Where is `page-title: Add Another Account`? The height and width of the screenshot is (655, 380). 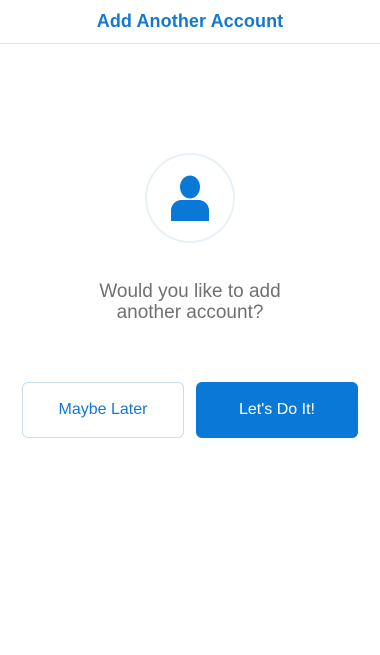 page-title: Add Another Account is located at coordinates (190, 21).